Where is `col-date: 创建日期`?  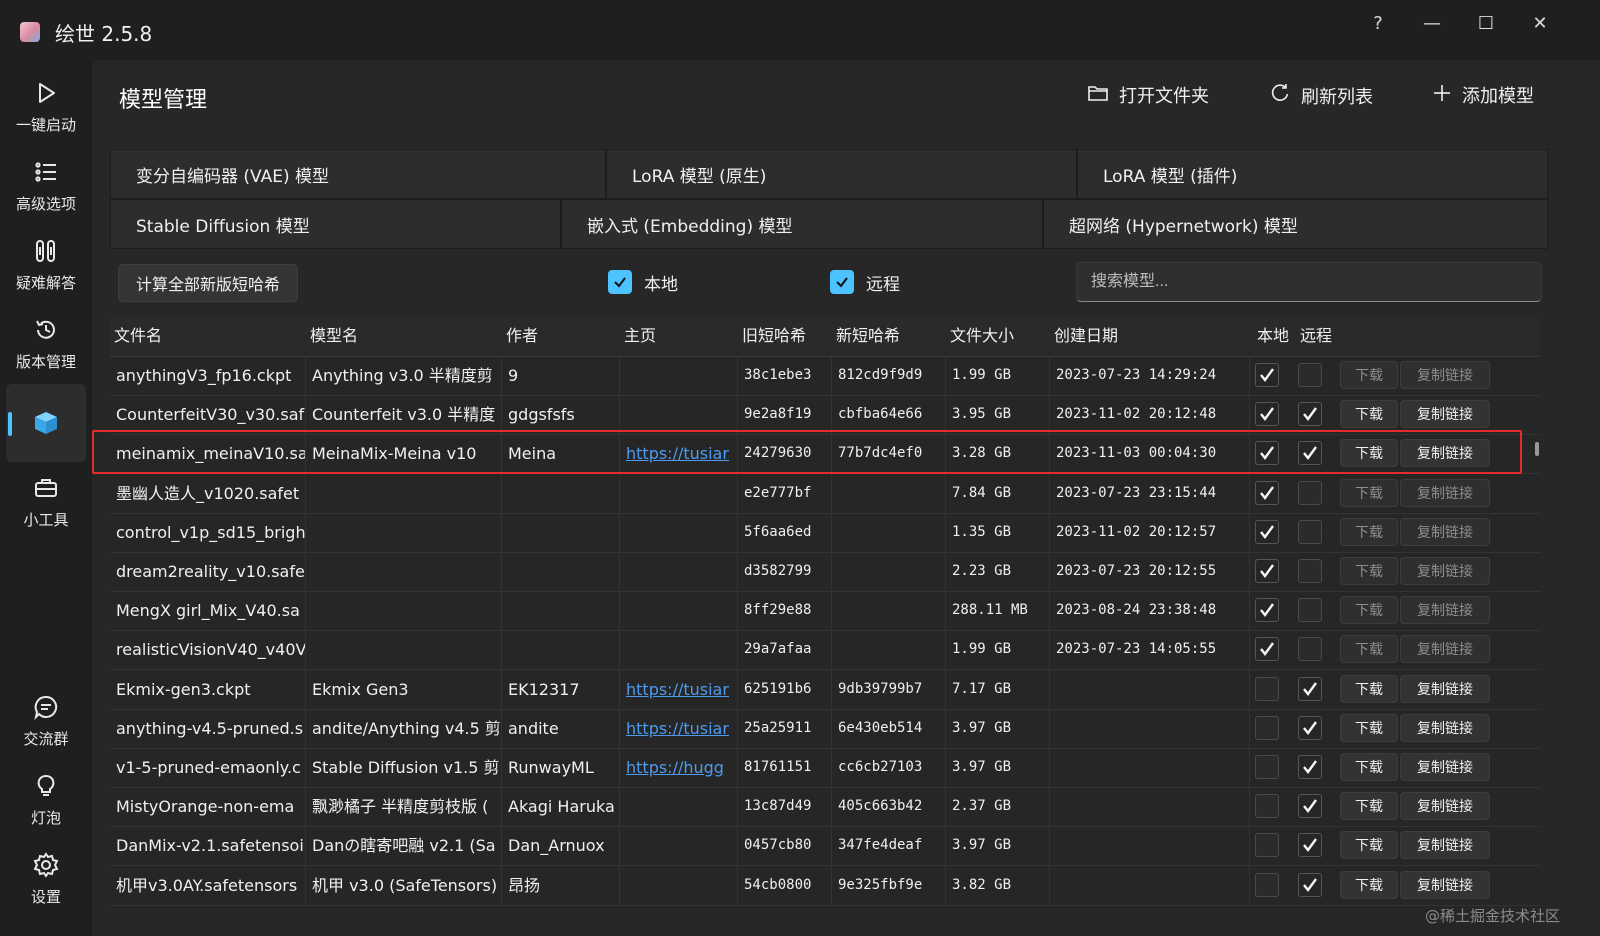
col-date: 创建日期 is located at coordinates (1152, 336).